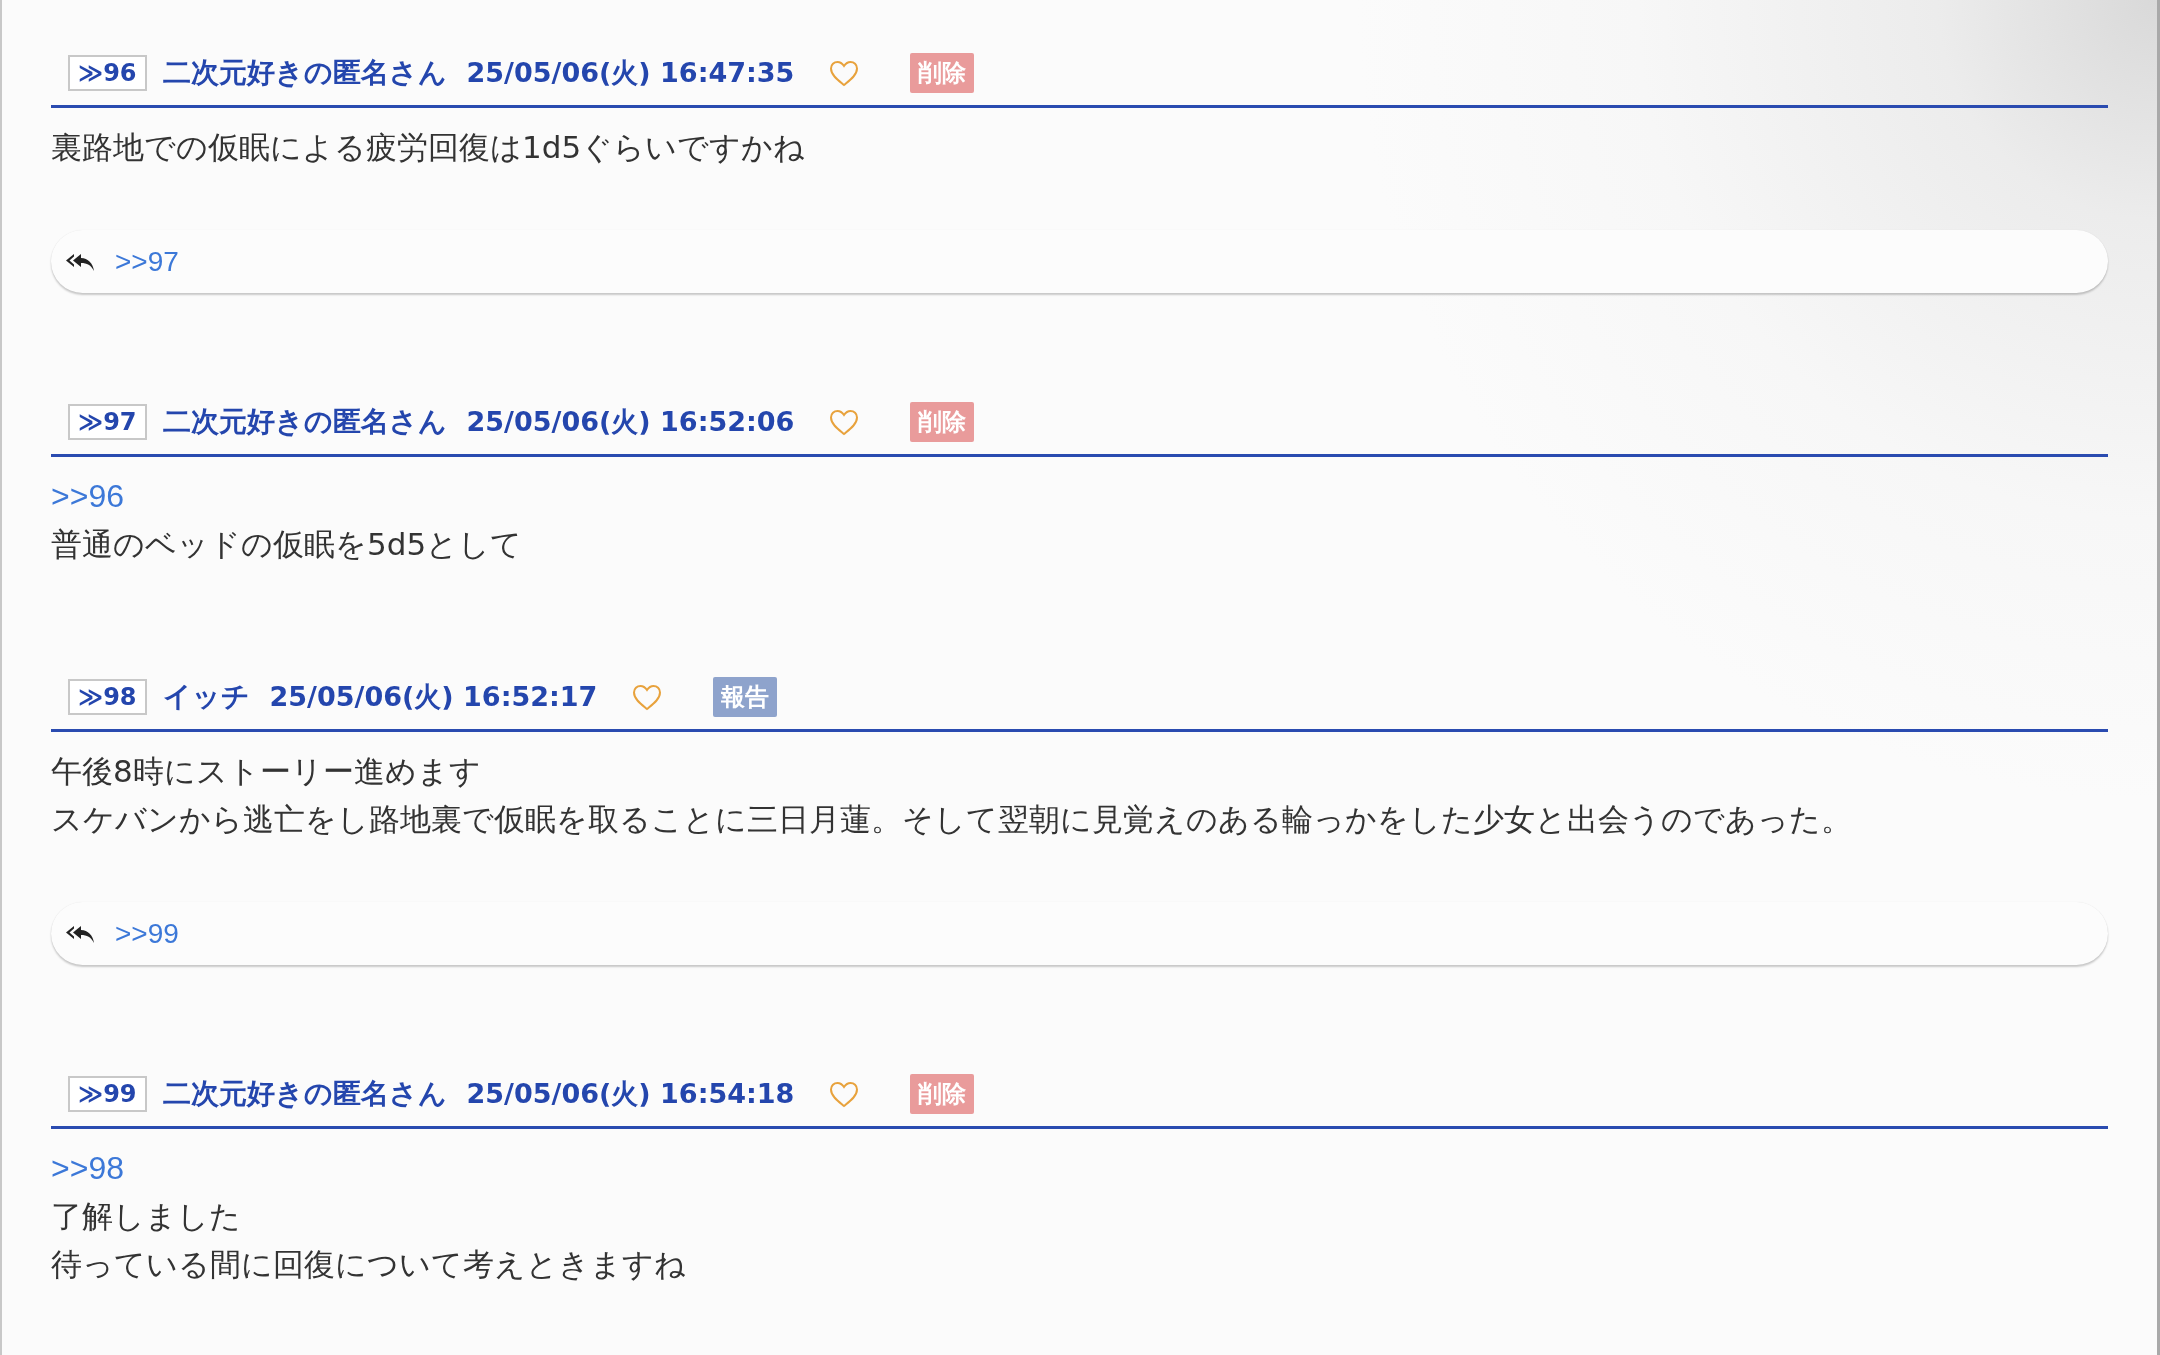 The height and width of the screenshot is (1355, 2160). Describe the element at coordinates (107, 697) in the screenshot. I see `post-number-button: ≫98` at that location.